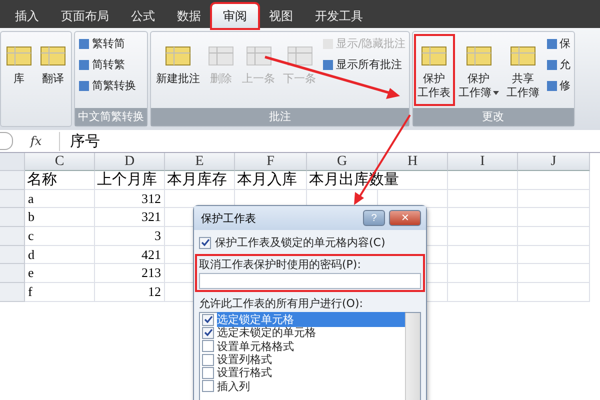 The image size is (600, 400). What do you see at coordinates (27, 16) in the screenshot?
I see `ribbon-tab: 插入` at bounding box center [27, 16].